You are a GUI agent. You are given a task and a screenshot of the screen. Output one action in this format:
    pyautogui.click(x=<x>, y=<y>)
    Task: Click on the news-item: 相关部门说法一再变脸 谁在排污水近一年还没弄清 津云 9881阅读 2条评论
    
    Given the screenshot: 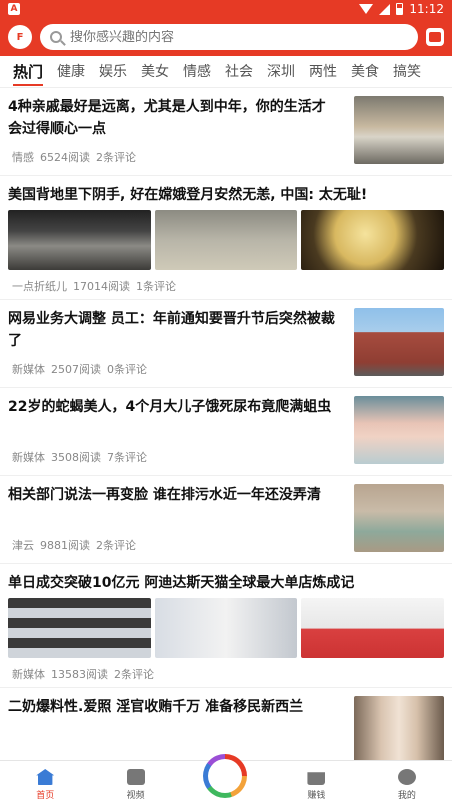 What is the action you would take?
    pyautogui.click(x=226, y=520)
    